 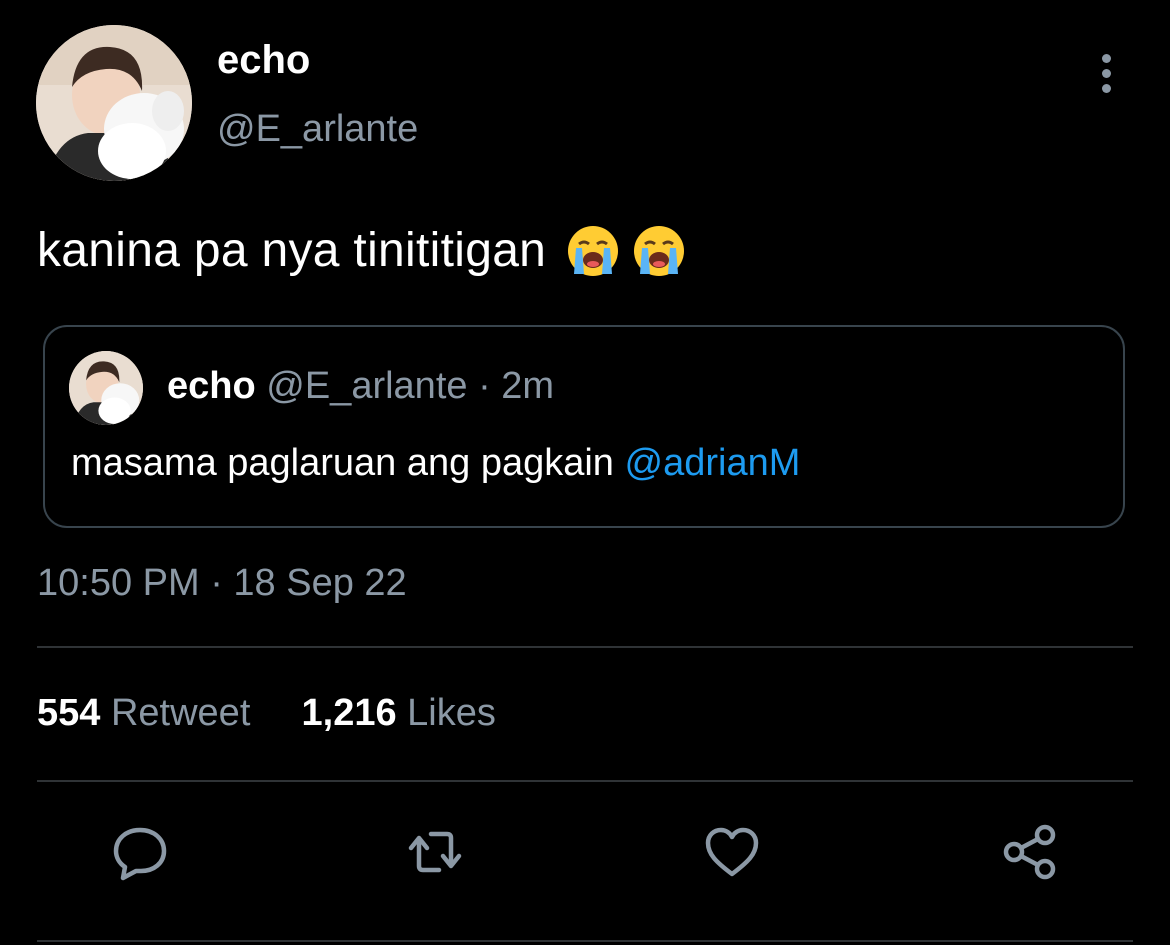 What do you see at coordinates (349, 713) in the screenshot?
I see `likes-count: 1,216` at bounding box center [349, 713].